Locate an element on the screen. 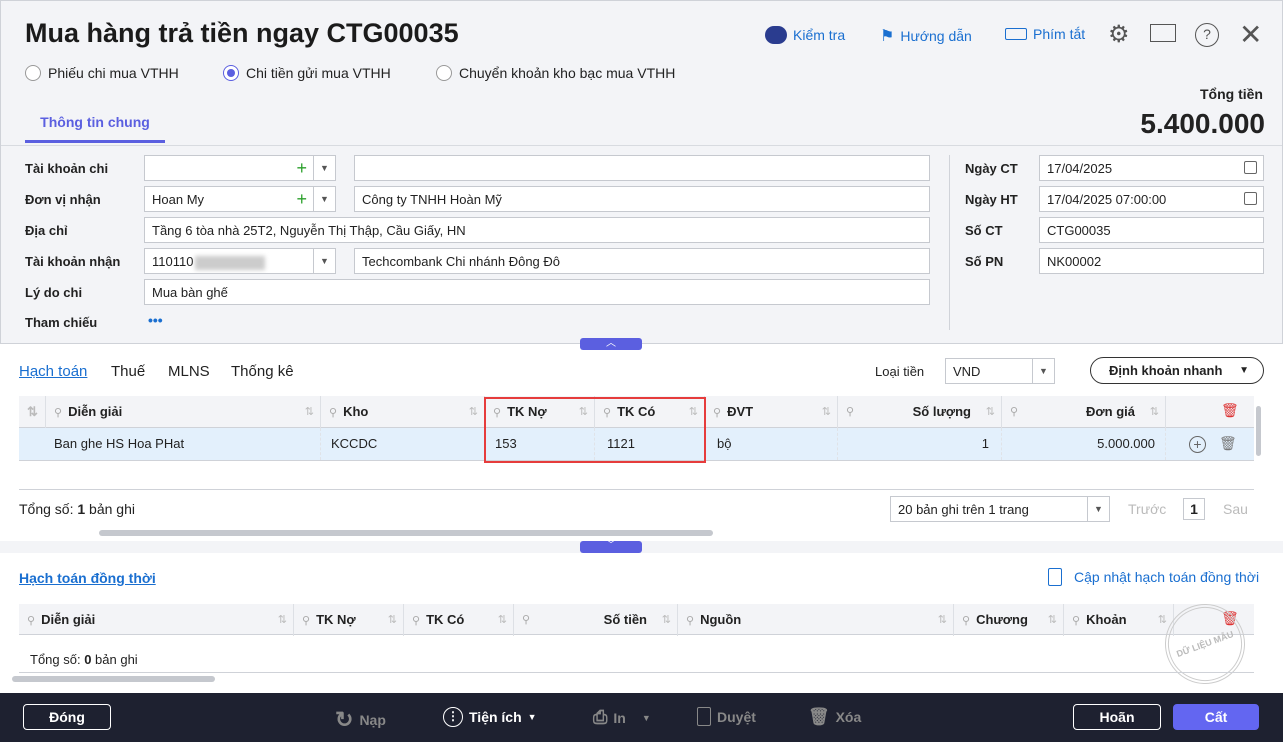  prev-page-button: Trước is located at coordinates (1147, 509).